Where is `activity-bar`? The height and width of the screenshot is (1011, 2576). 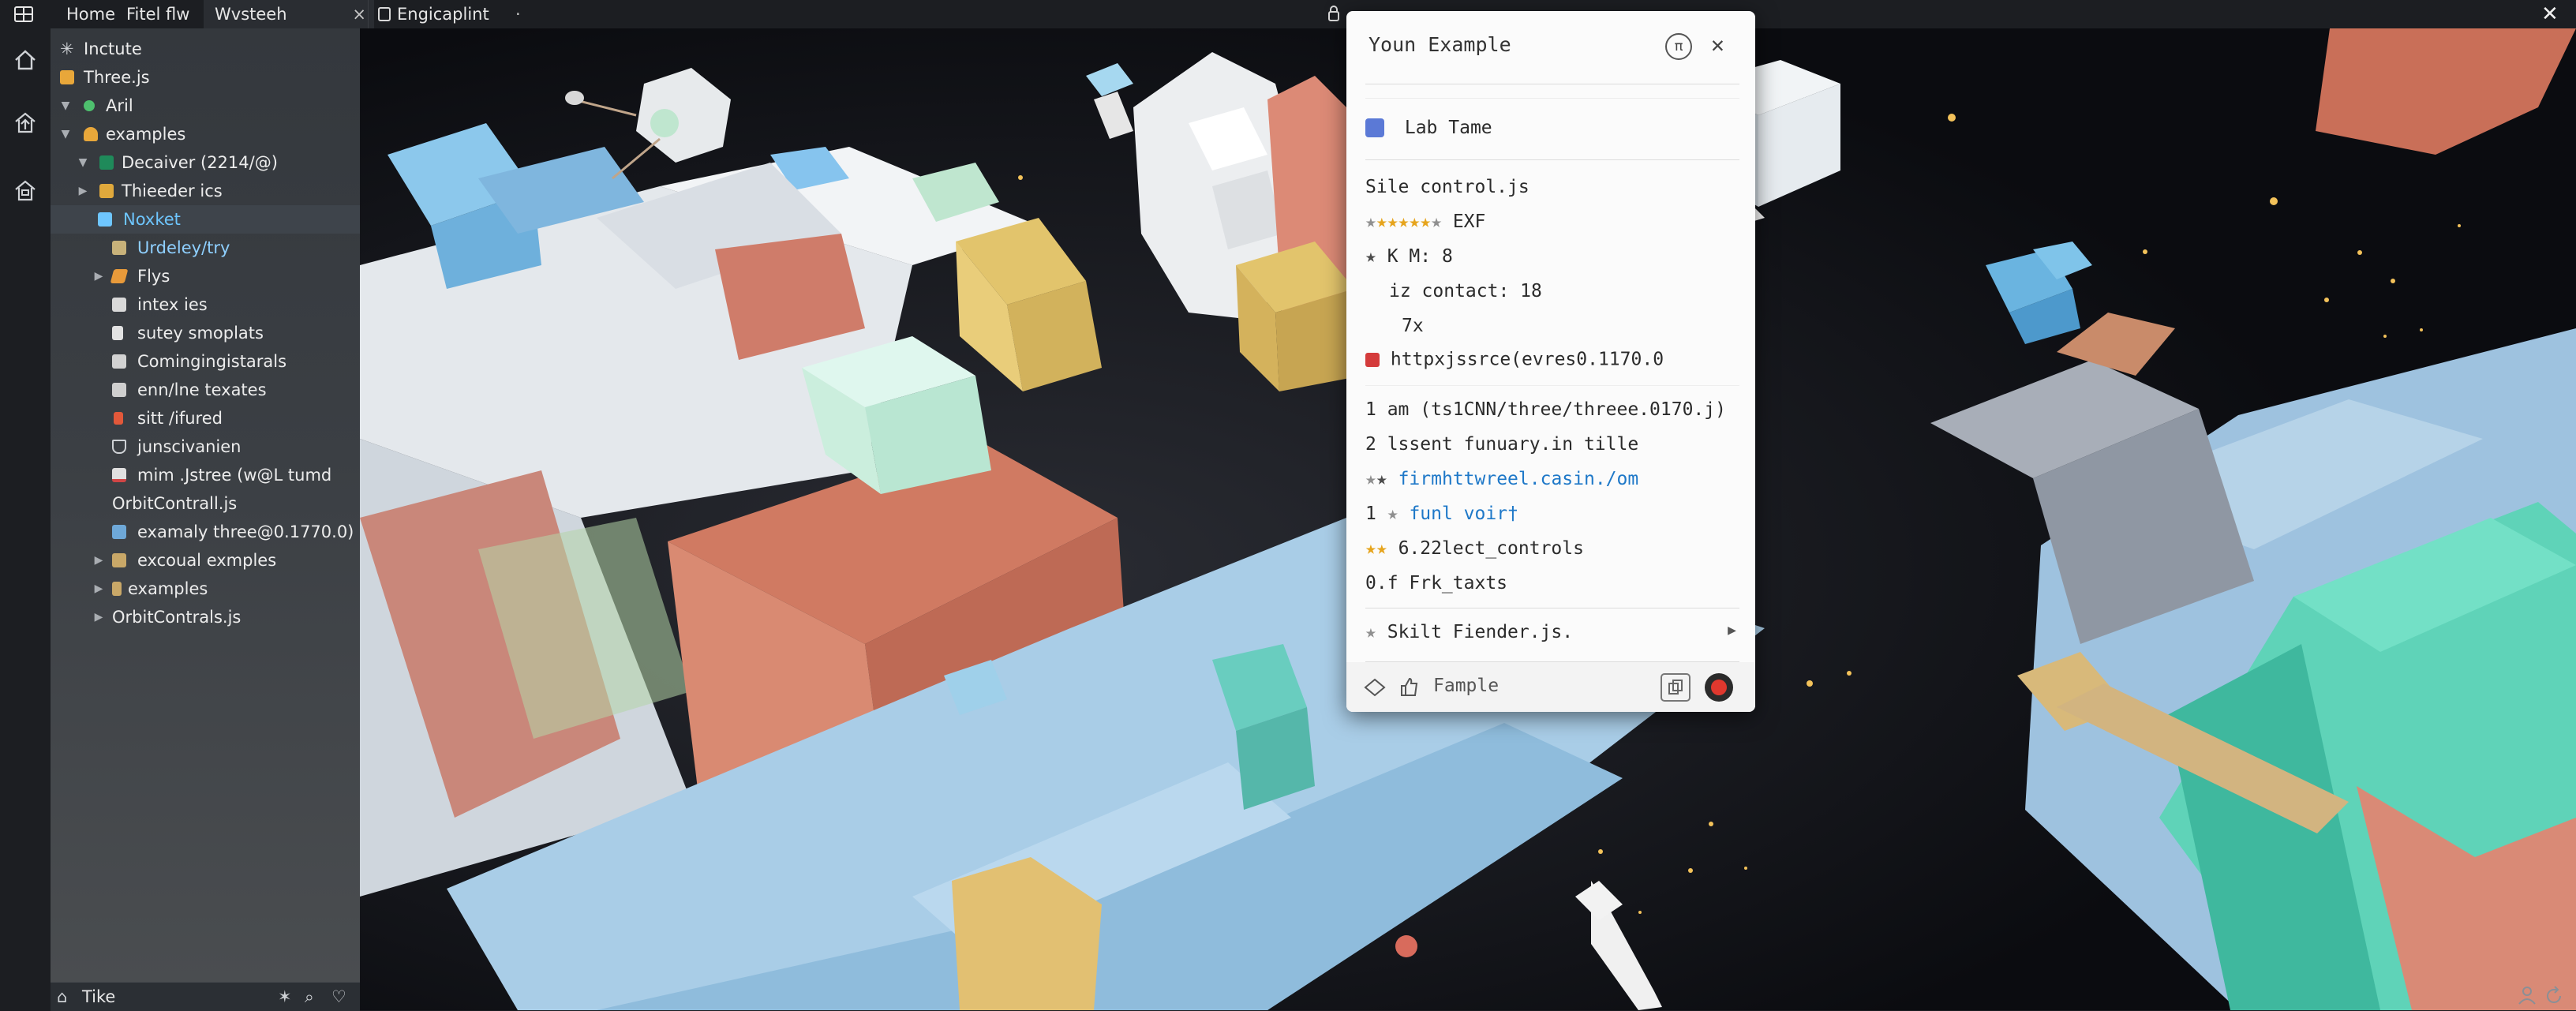 activity-bar is located at coordinates (25, 519).